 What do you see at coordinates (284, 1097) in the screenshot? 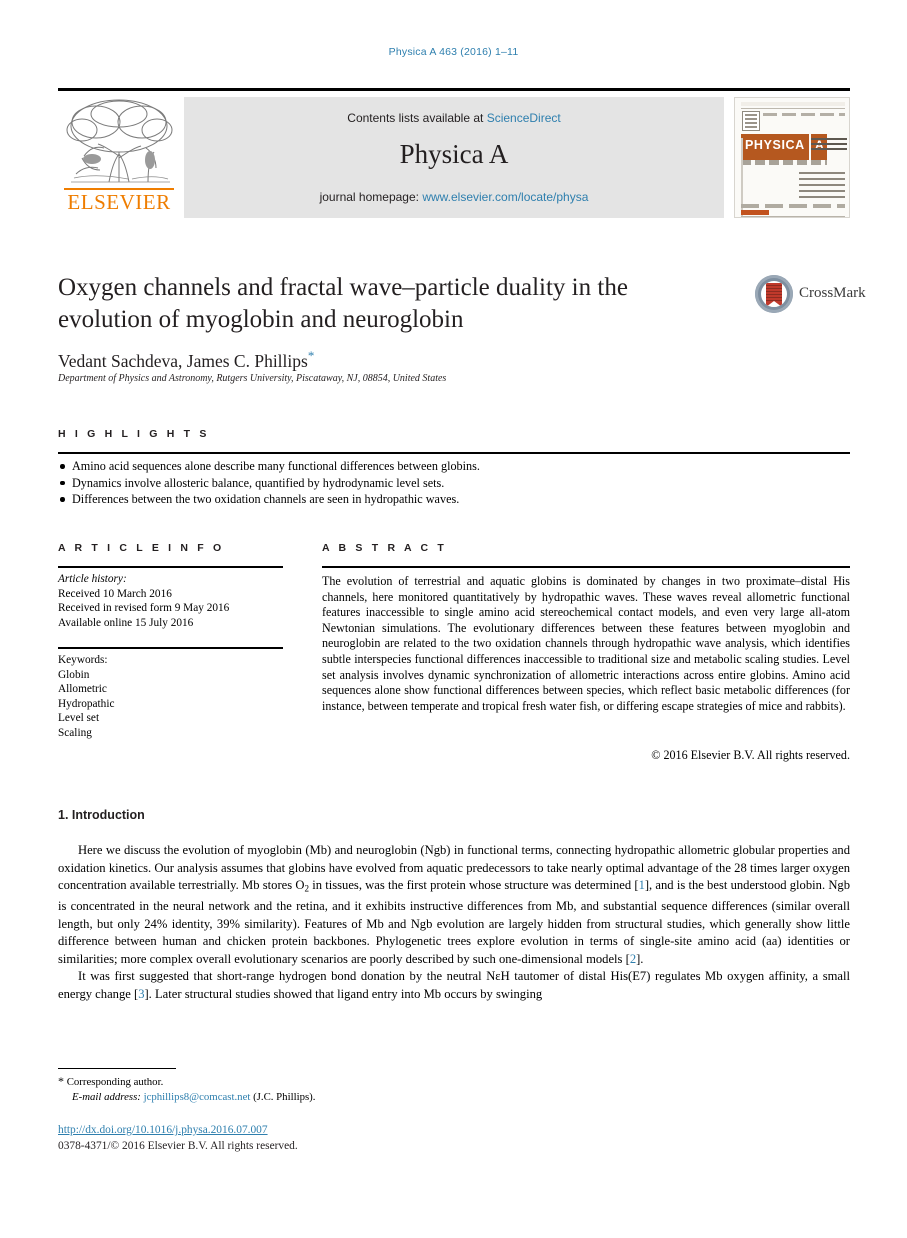
I see `email-owner: (J.C. Phillips).` at bounding box center [284, 1097].